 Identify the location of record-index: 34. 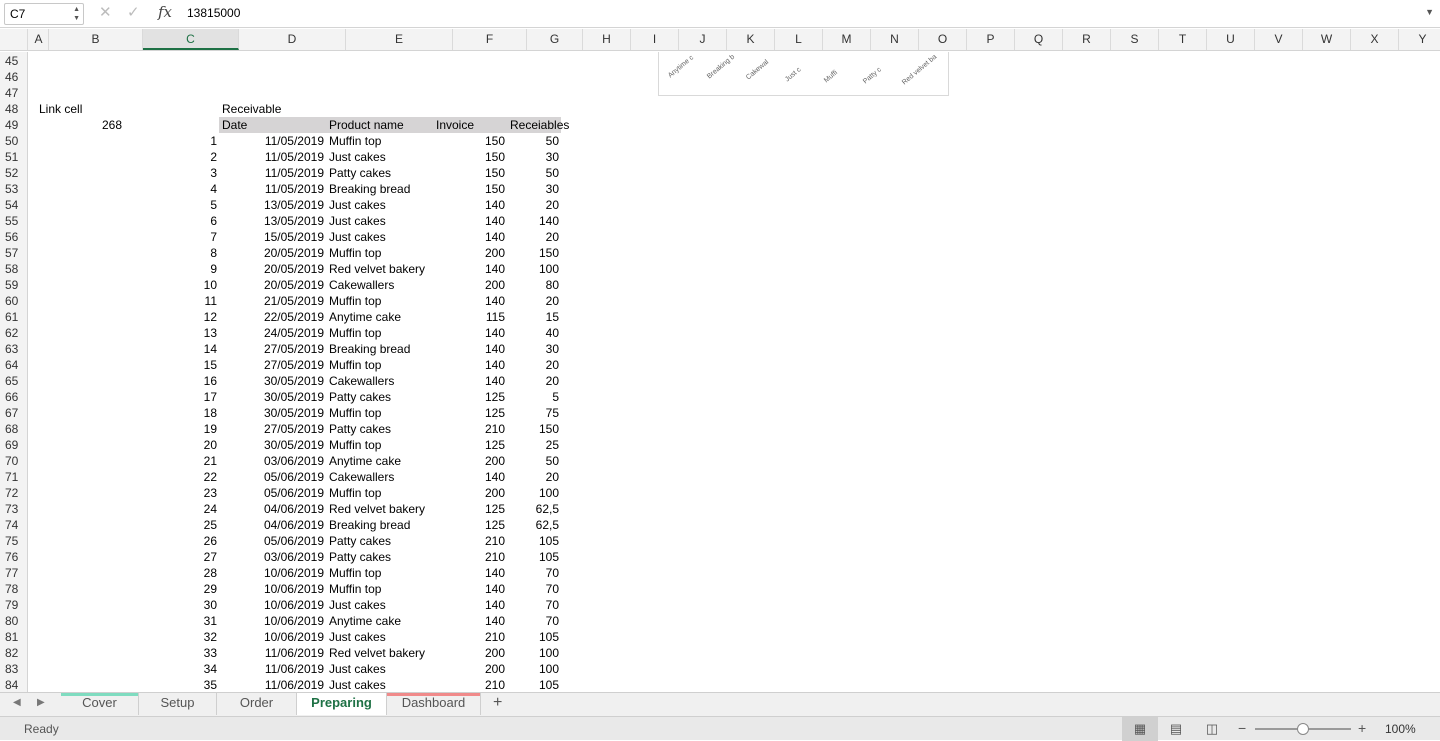
(171, 669).